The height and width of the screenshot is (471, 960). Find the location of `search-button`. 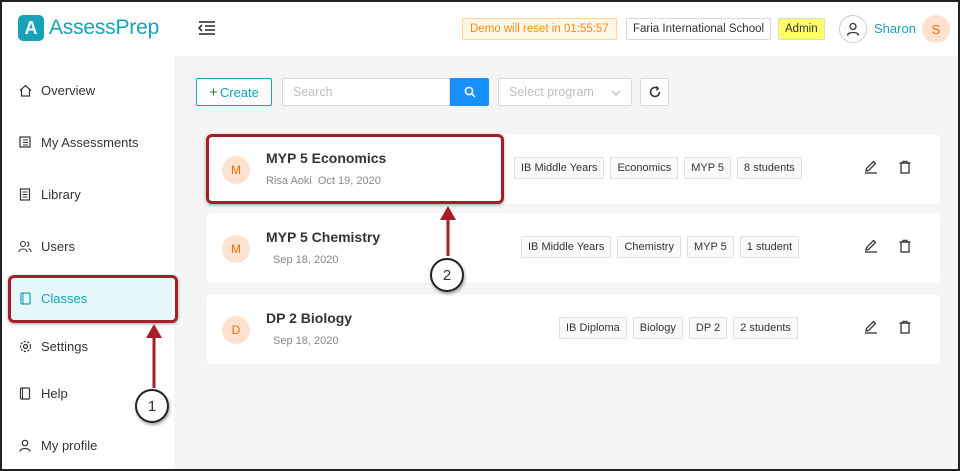

search-button is located at coordinates (469, 92).